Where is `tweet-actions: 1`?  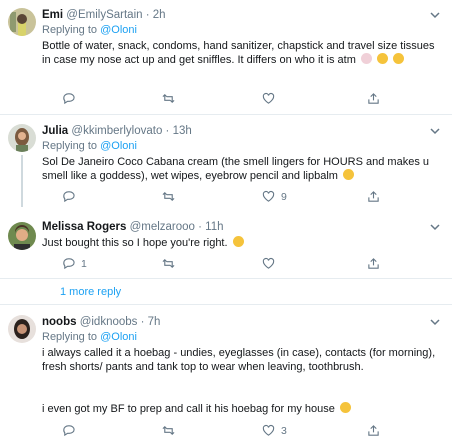 tweet-actions: 1 is located at coordinates (247, 265).